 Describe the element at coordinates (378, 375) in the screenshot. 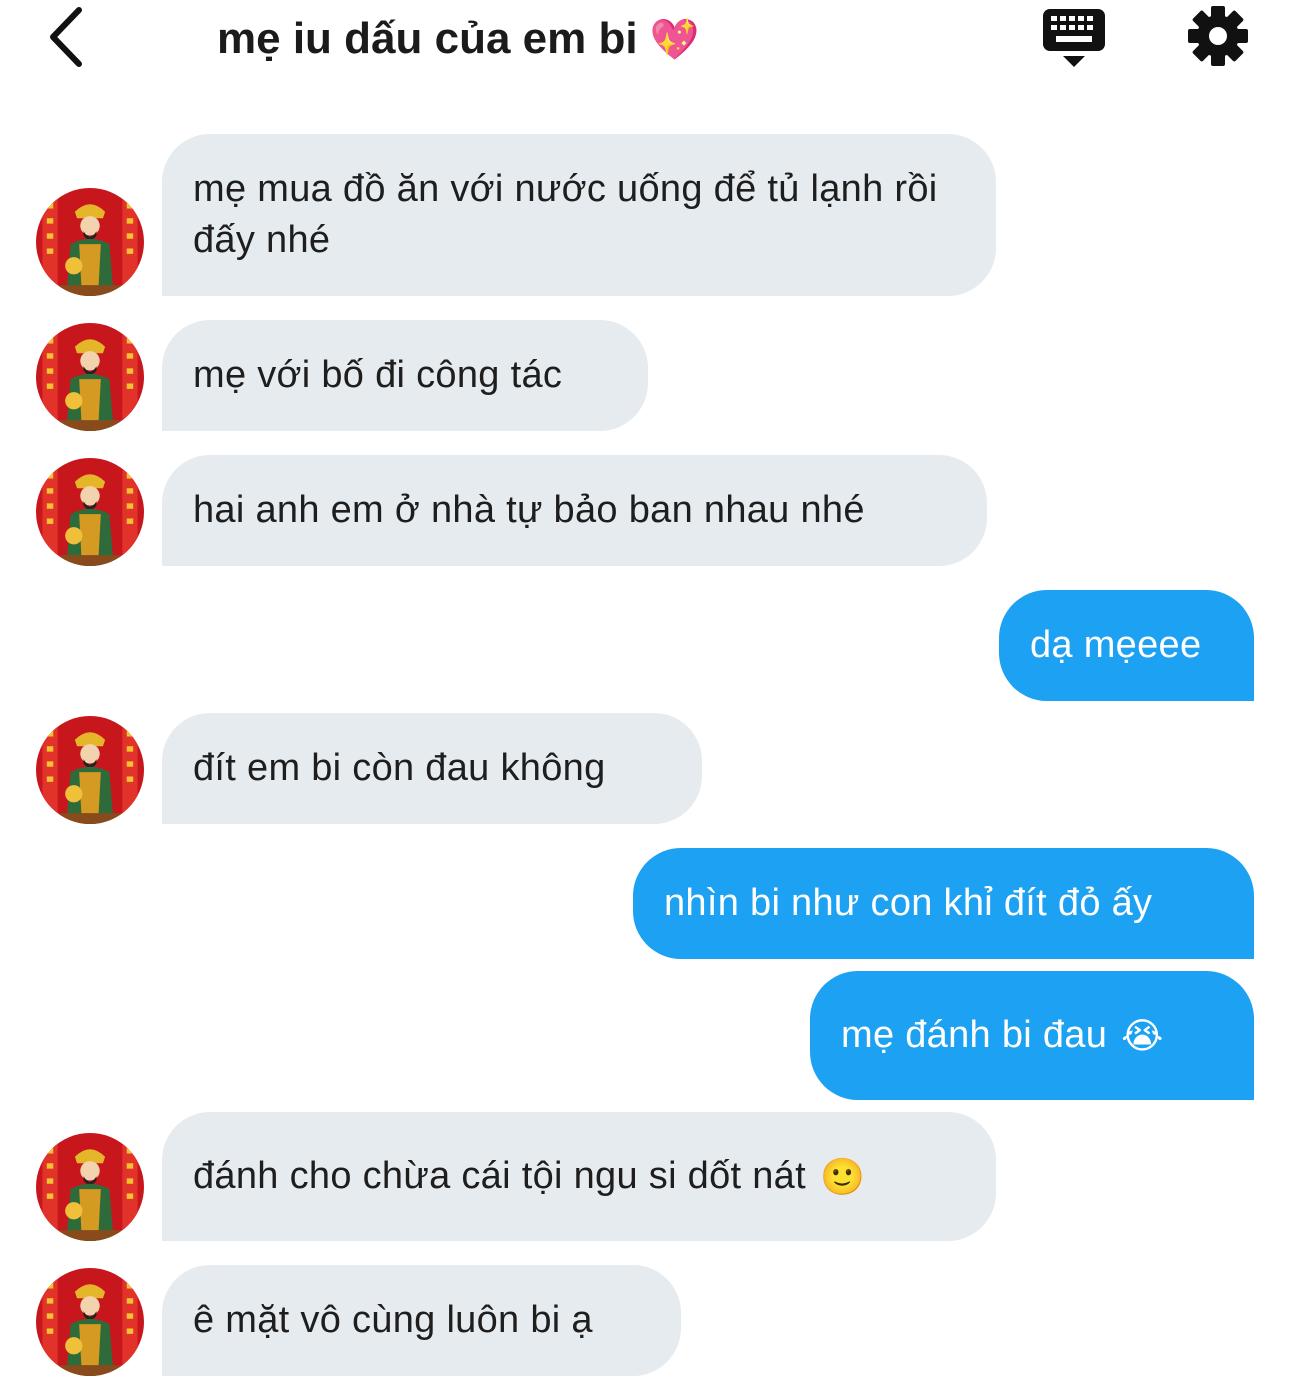

I see `message-text: mẹ với bố đi công tác` at that location.